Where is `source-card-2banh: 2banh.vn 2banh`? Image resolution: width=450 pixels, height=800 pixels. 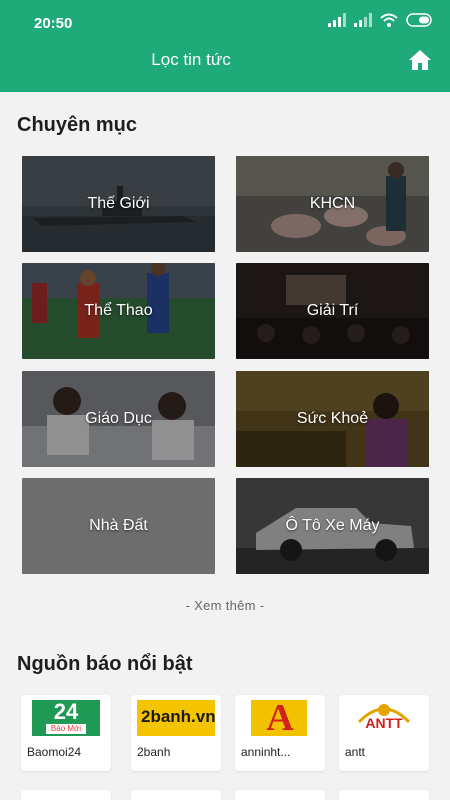
source-card-2banh: 2banh.vn 2banh is located at coordinates (176, 733).